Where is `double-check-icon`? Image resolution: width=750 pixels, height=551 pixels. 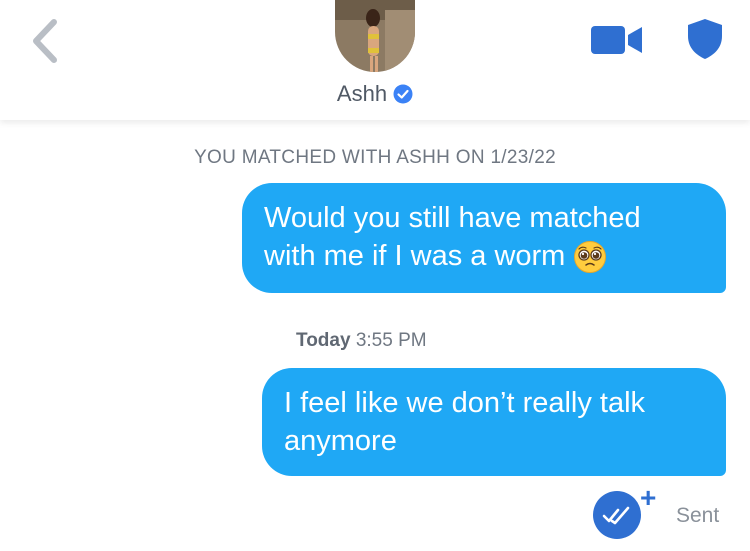 double-check-icon is located at coordinates (617, 515).